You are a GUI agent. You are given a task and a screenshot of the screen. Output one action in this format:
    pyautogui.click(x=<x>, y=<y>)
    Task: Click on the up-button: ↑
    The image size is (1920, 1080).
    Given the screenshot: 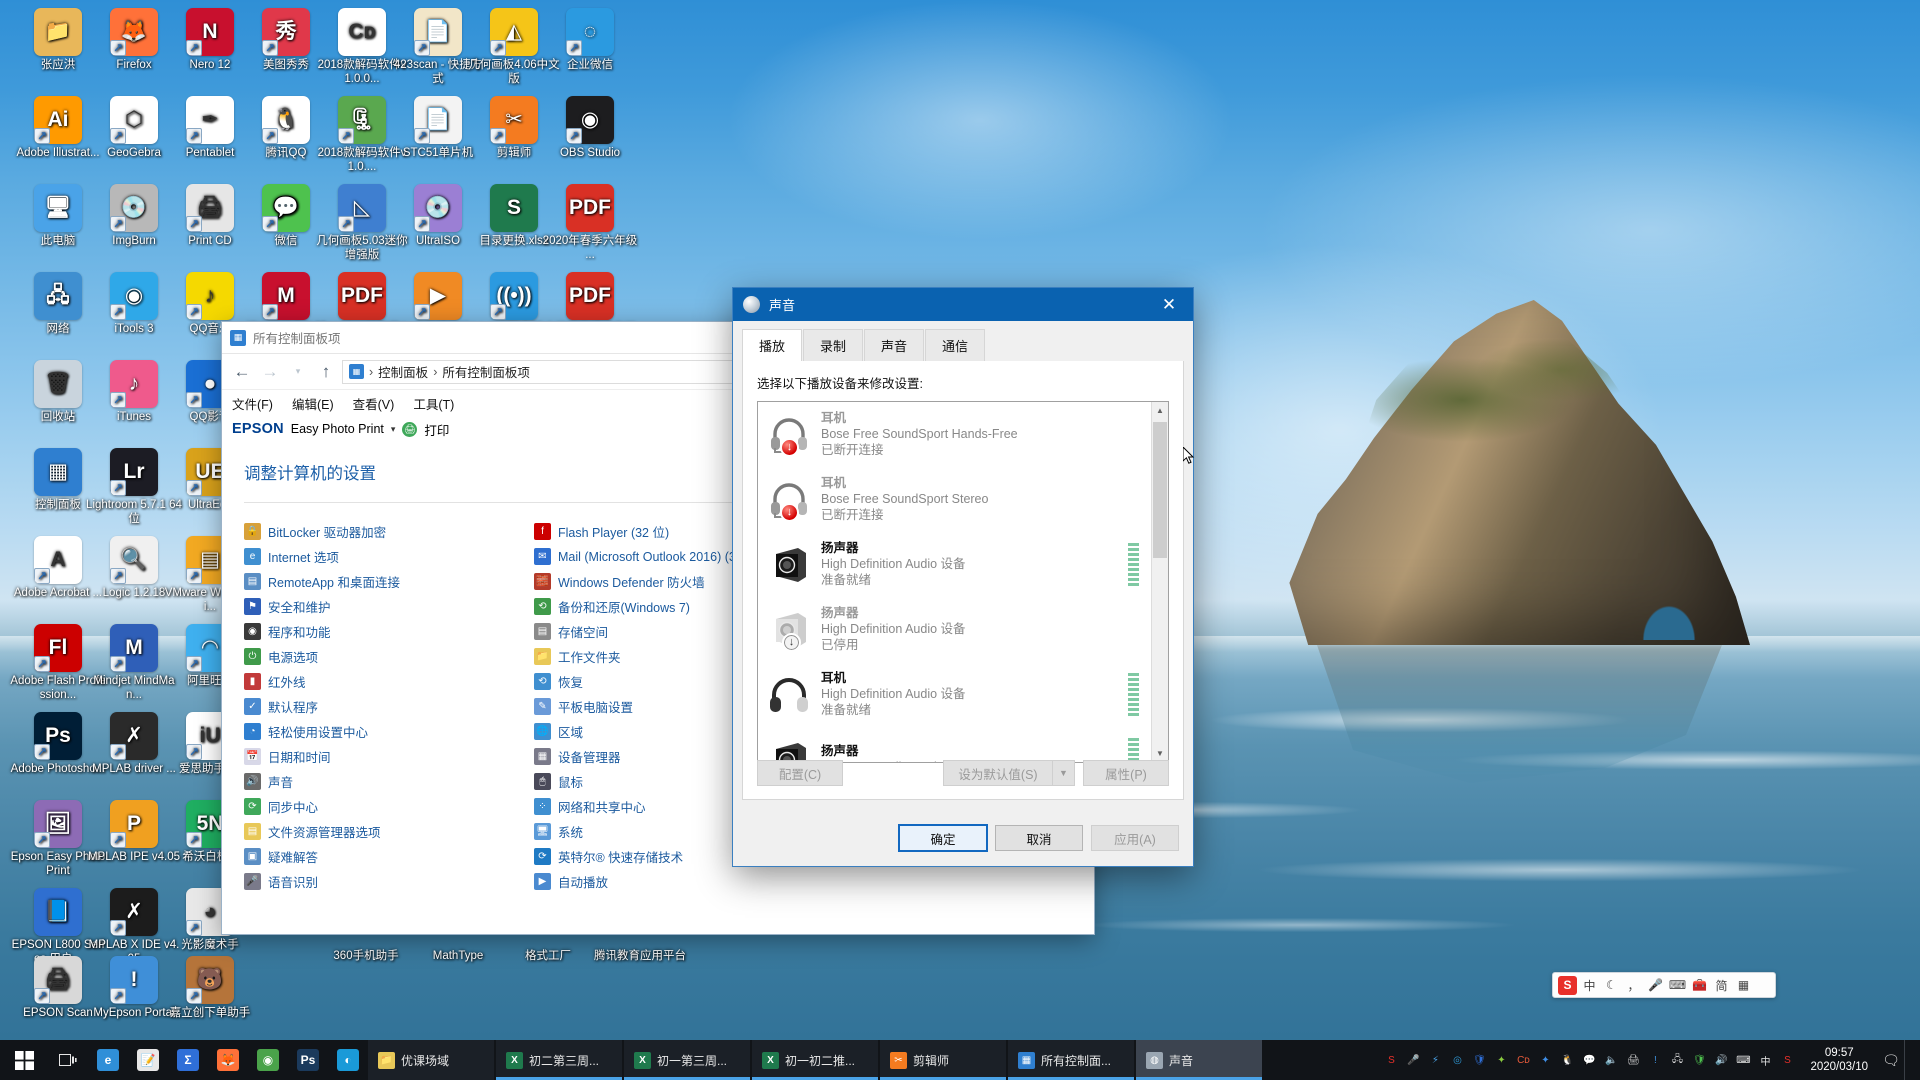 What is the action you would take?
    pyautogui.click(x=326, y=372)
    